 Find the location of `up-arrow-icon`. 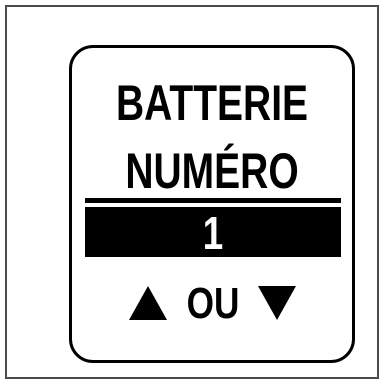

up-arrow-icon is located at coordinates (148, 303).